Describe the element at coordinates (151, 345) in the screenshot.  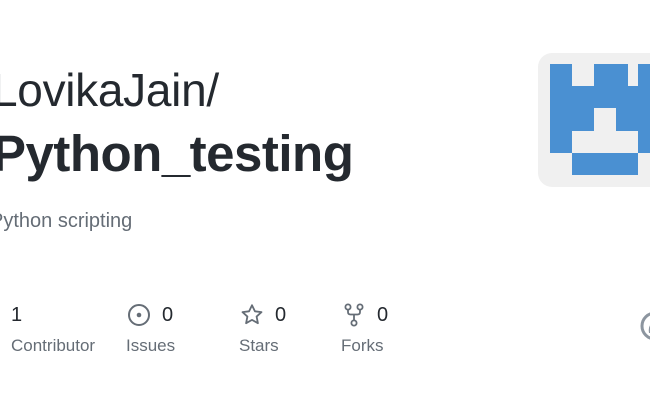
I see `issues-label: Issues` at that location.